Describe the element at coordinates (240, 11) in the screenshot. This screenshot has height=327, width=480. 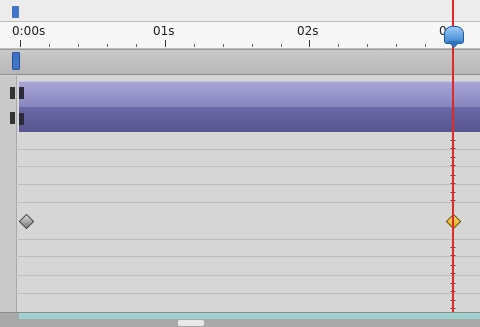
I see `time-navigator-bar` at that location.